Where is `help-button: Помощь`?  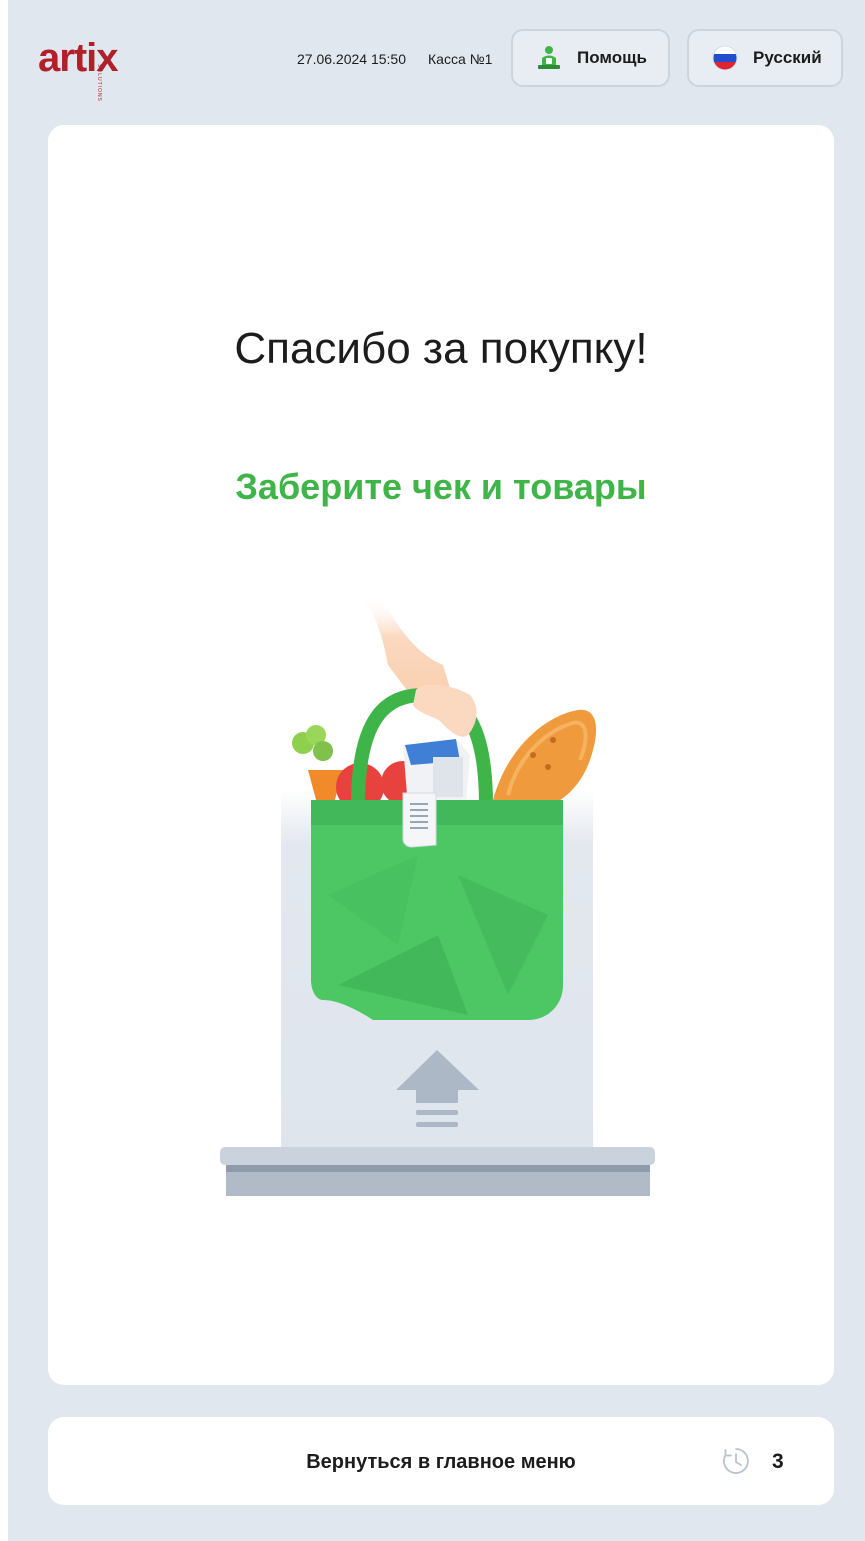
help-button: Помощь is located at coordinates (590, 58).